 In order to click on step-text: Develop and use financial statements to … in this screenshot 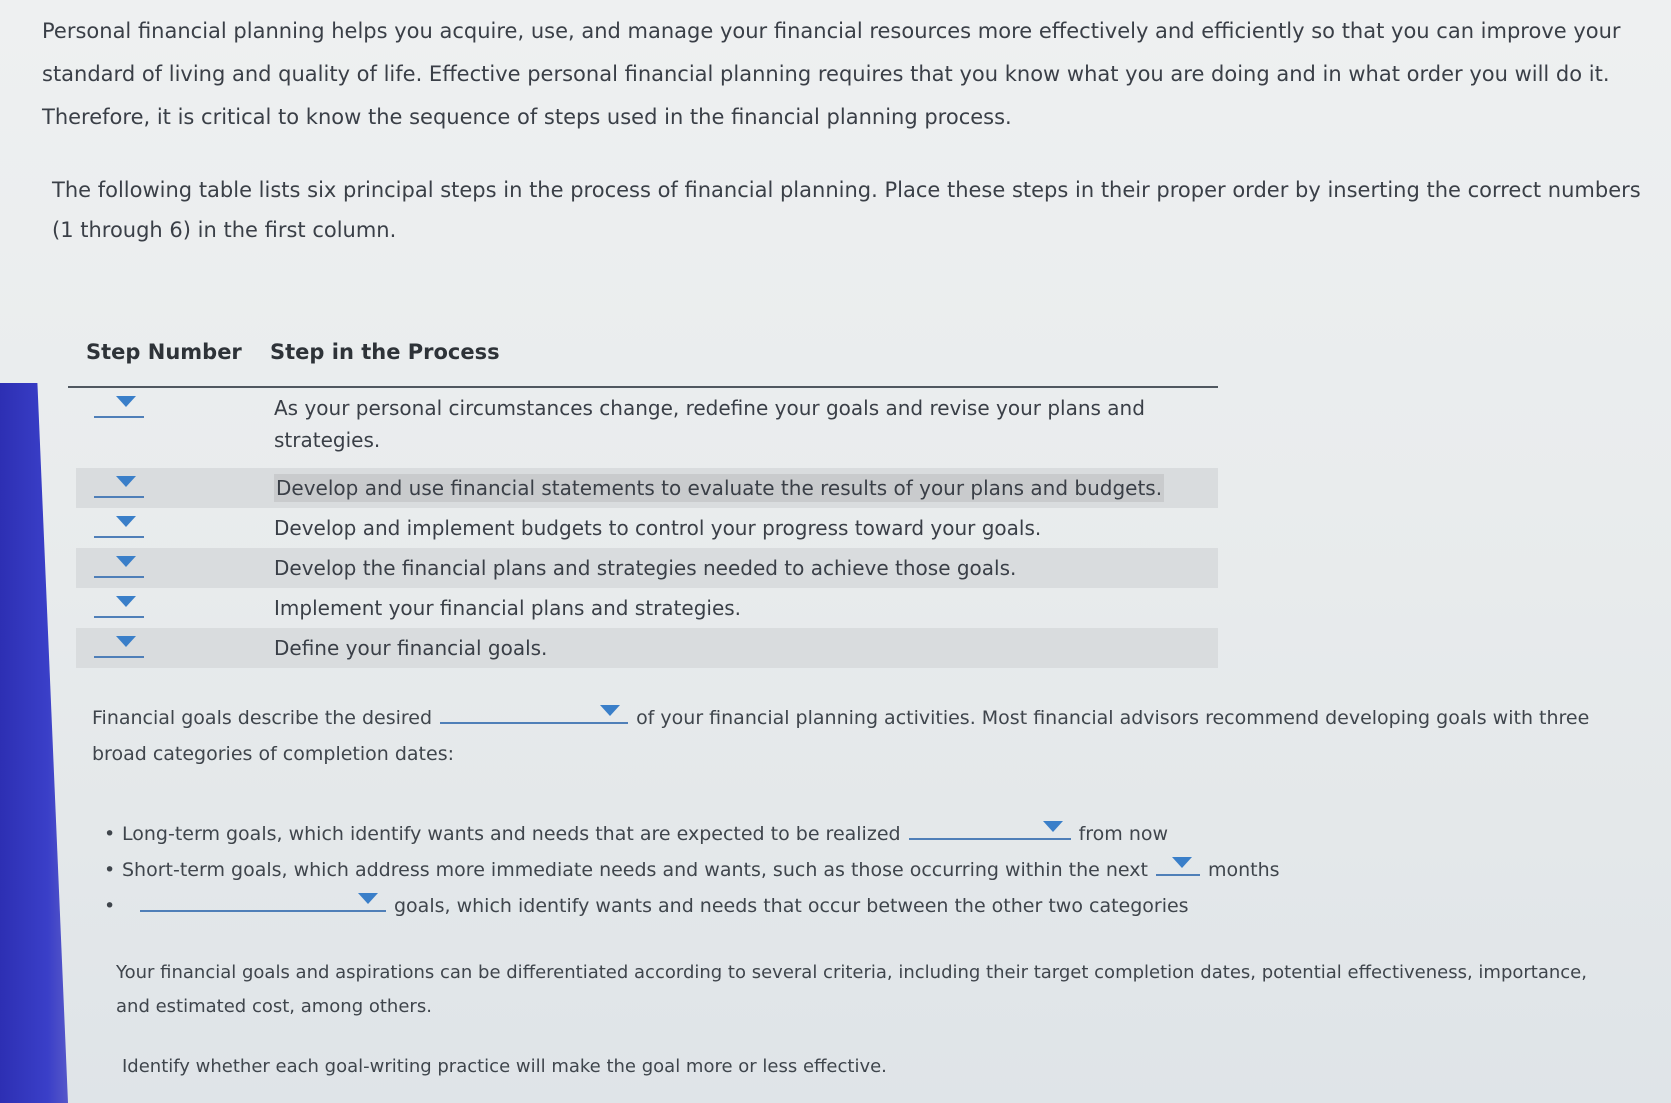, I will do `click(724, 488)`.